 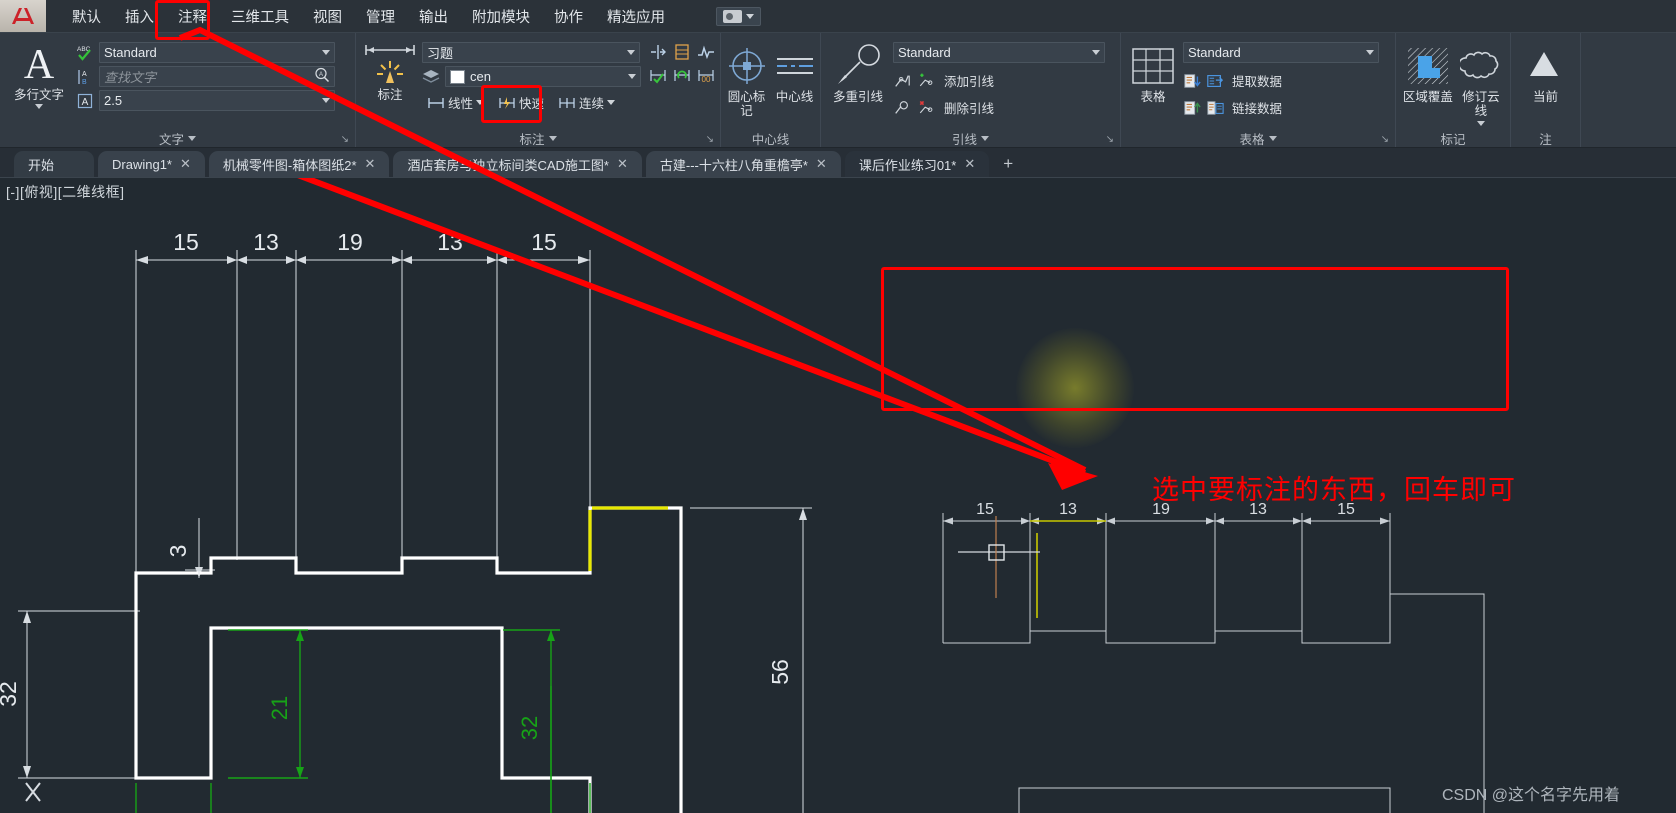 I want to click on find-text-input: 查找文字 A, so click(x=217, y=76).